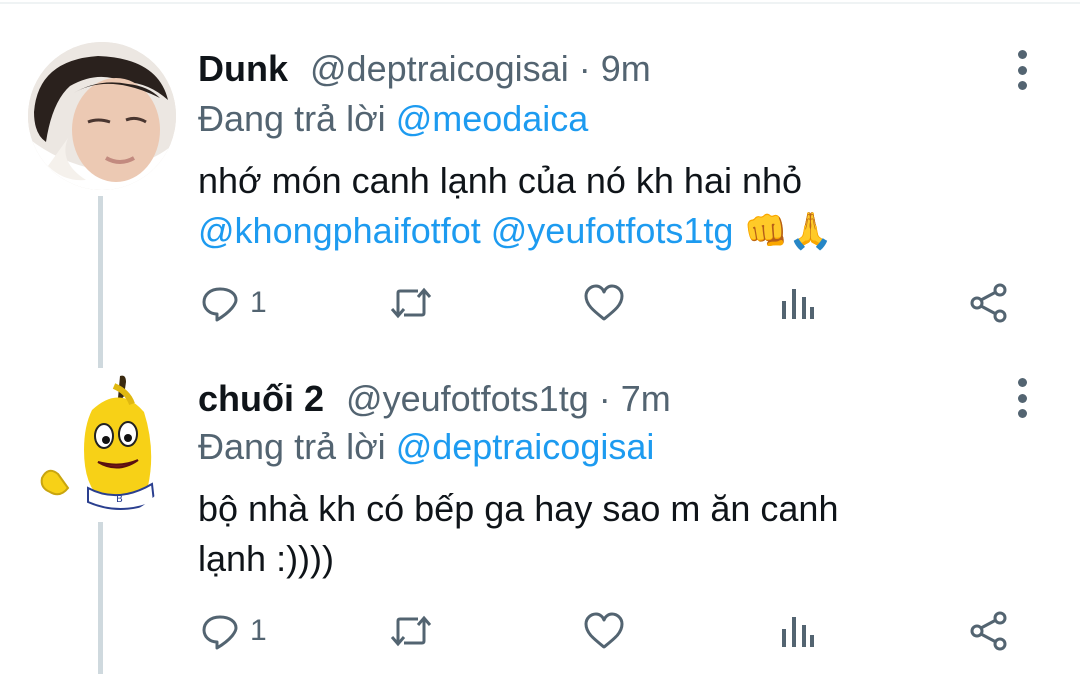  I want to click on user-handle: @yeufotfots1tg, so click(467, 398).